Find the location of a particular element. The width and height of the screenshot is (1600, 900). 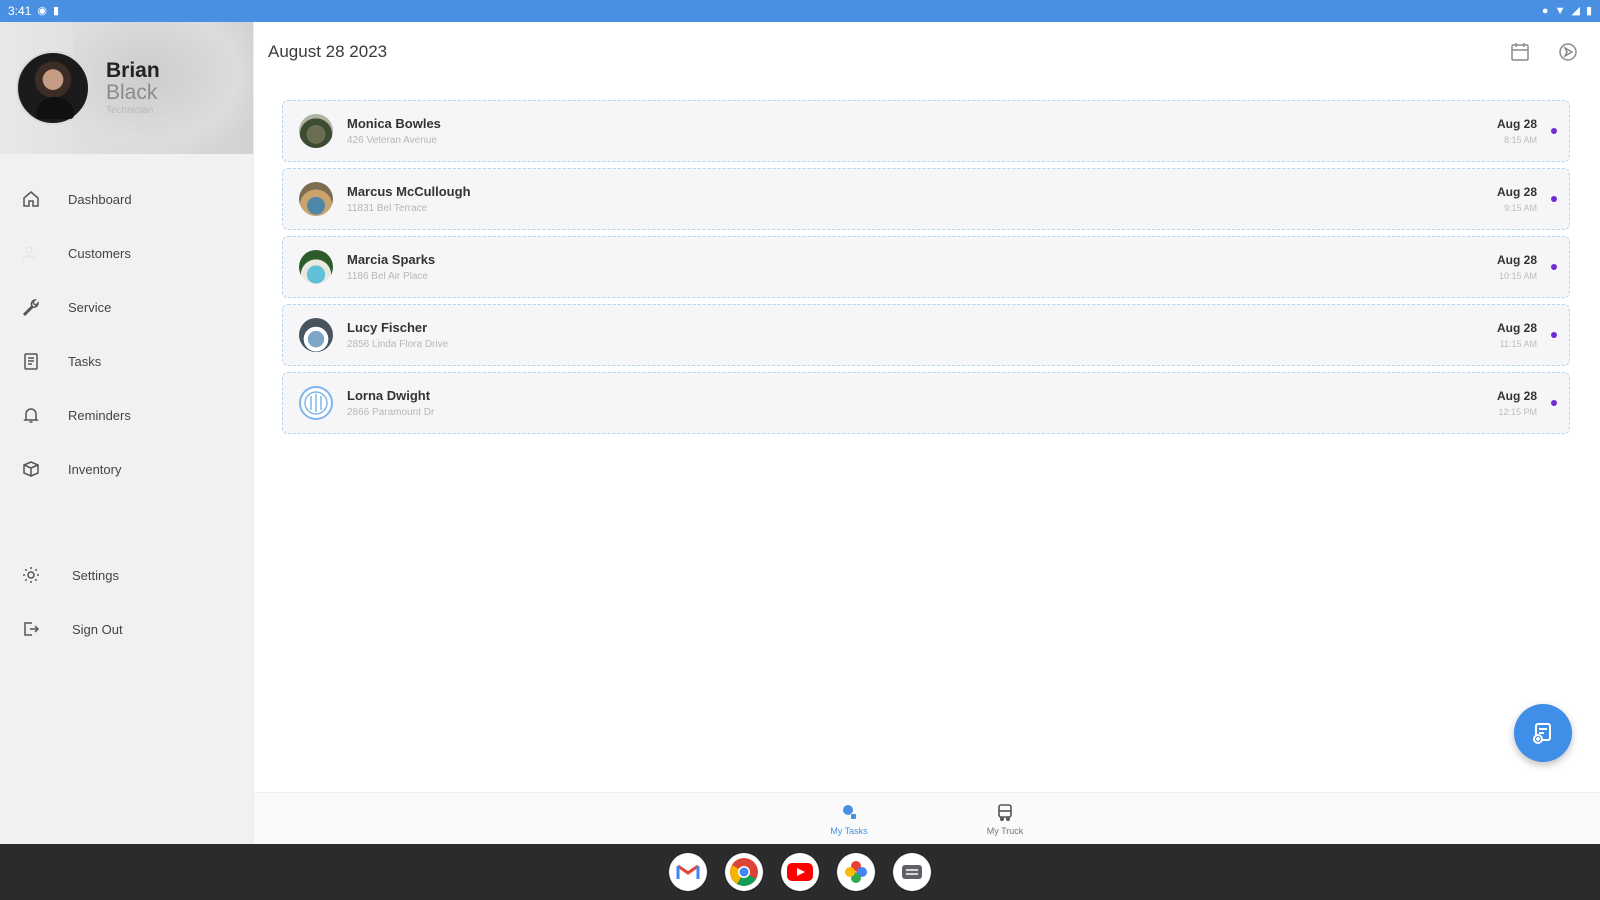

pool-icon is located at coordinates (316, 403).